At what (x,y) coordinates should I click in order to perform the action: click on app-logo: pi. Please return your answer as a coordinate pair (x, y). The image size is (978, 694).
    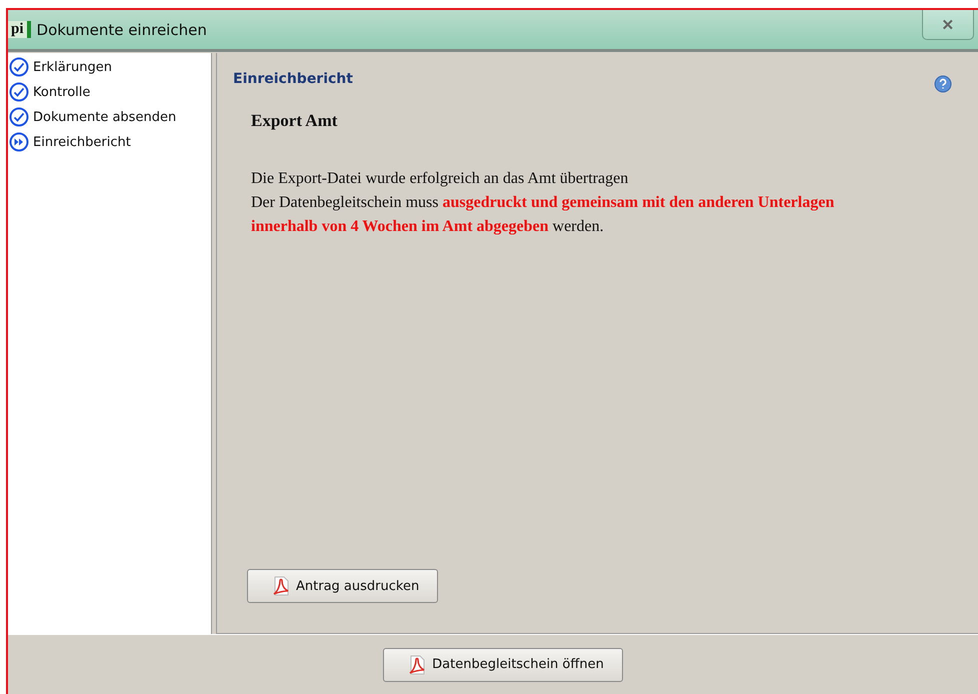
    Looking at the image, I should click on (19, 29).